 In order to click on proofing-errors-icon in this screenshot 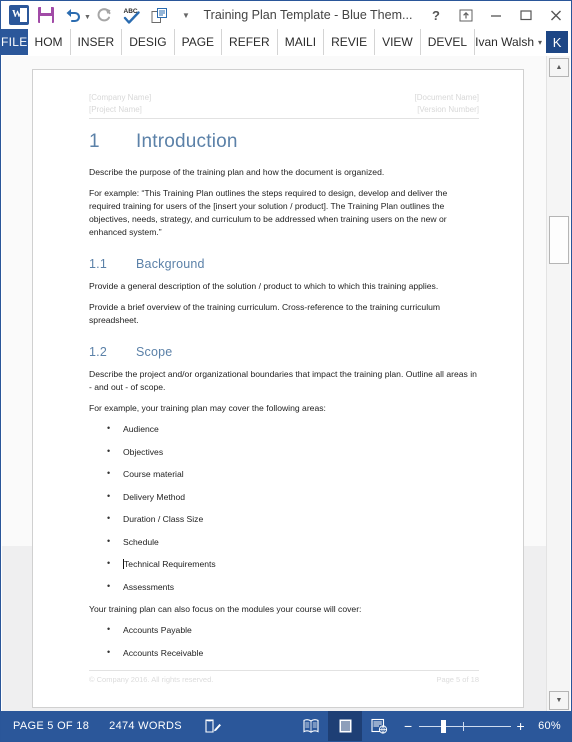, I will do `click(213, 725)`.